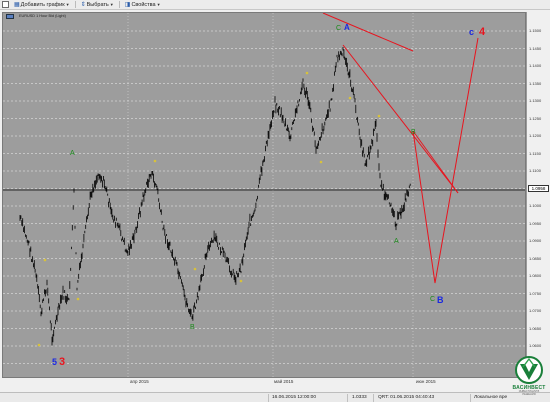 Image resolution: width=550 pixels, height=402 pixels. What do you see at coordinates (83, 5) in the screenshot?
I see `select-icon: ⇕` at bounding box center [83, 5].